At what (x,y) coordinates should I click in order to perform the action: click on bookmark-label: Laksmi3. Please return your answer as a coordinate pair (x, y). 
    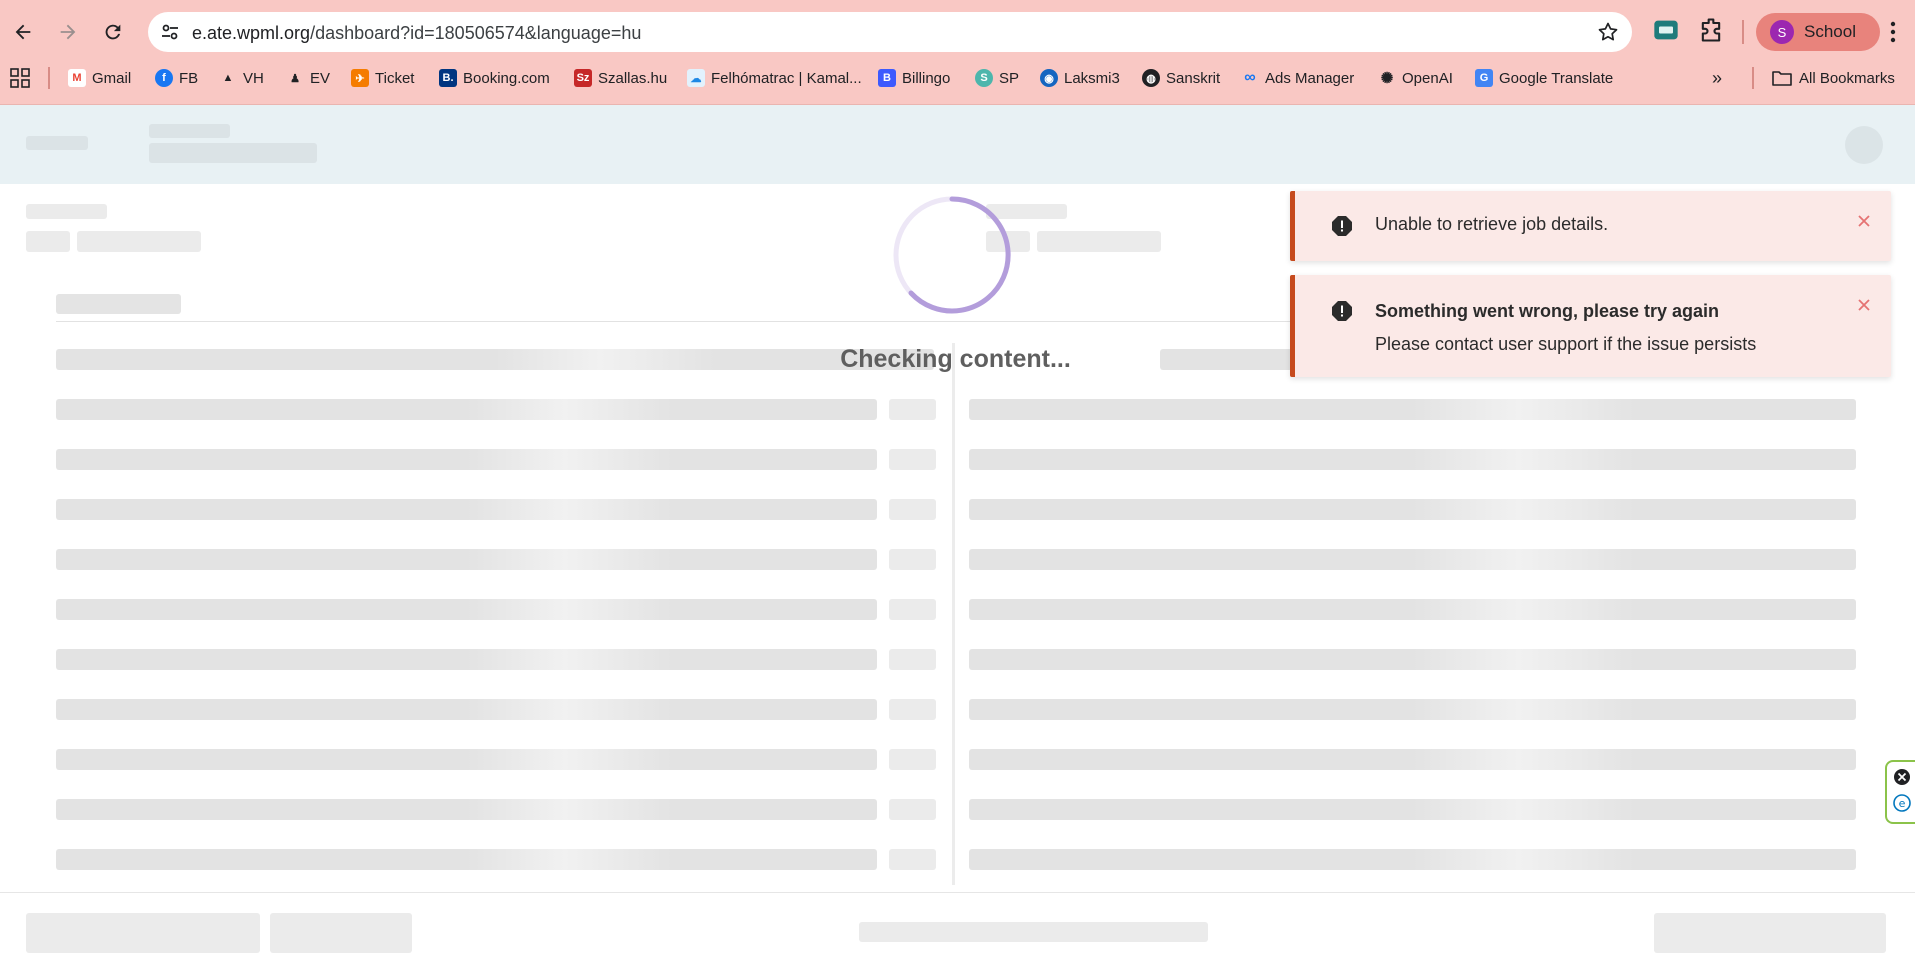
    Looking at the image, I should click on (1092, 78).